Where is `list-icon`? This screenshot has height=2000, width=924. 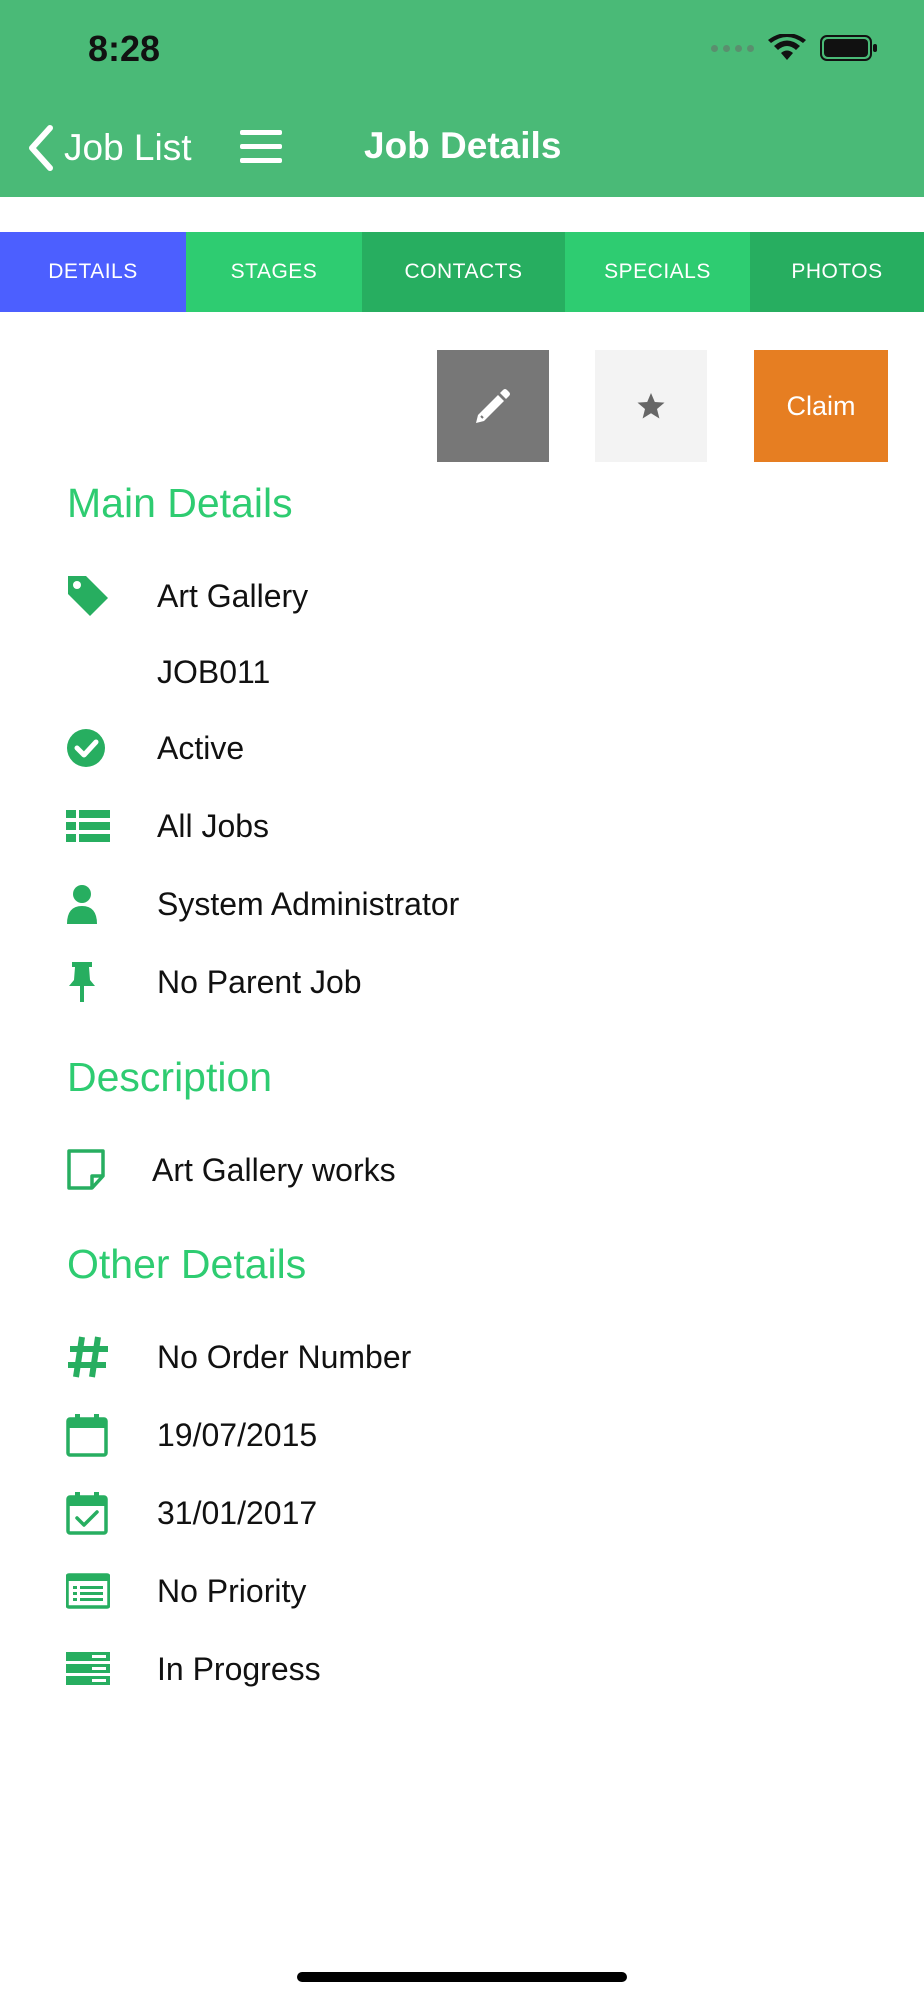
list-icon is located at coordinates (88, 826).